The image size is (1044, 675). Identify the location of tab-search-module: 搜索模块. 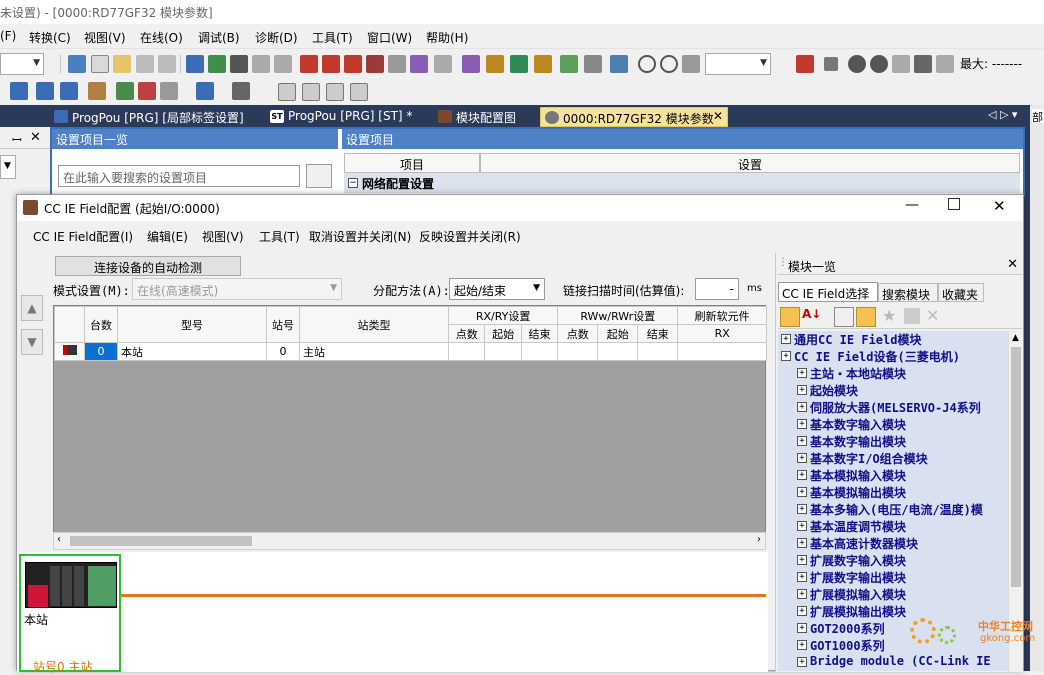
(908, 292).